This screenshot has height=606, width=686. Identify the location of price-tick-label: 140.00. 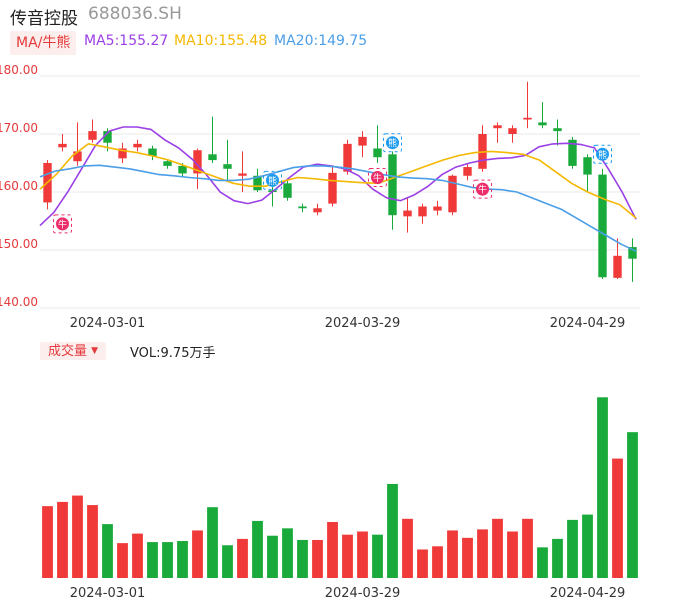
(19, 302).